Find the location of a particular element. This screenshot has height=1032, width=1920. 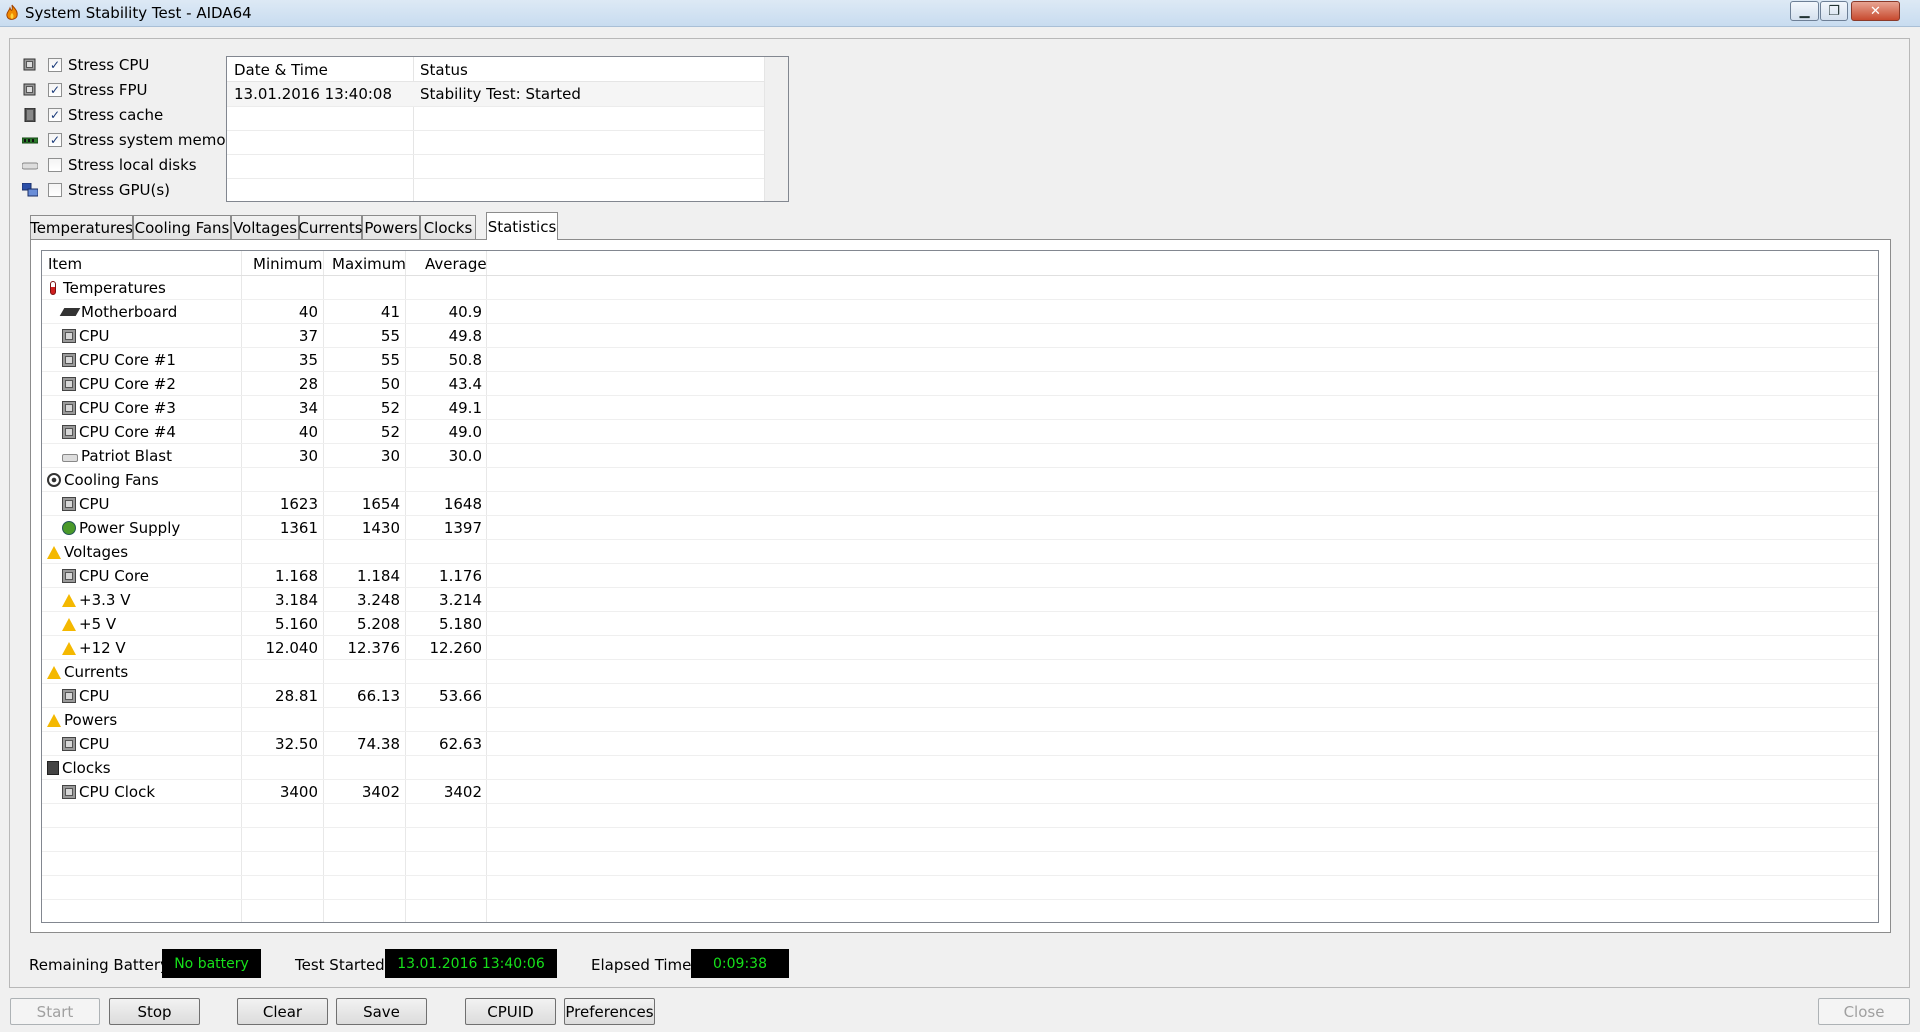

group-row: Temperatures is located at coordinates (960, 288).